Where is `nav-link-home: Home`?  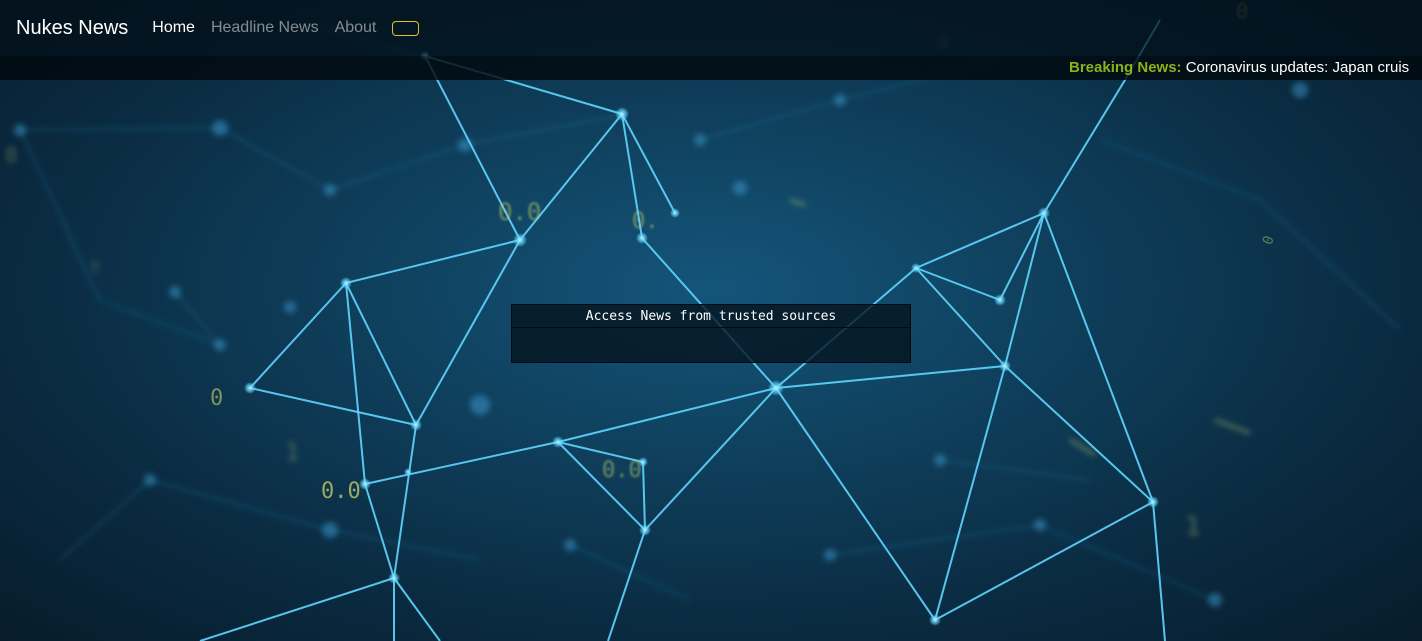
nav-link-home: Home is located at coordinates (173, 28).